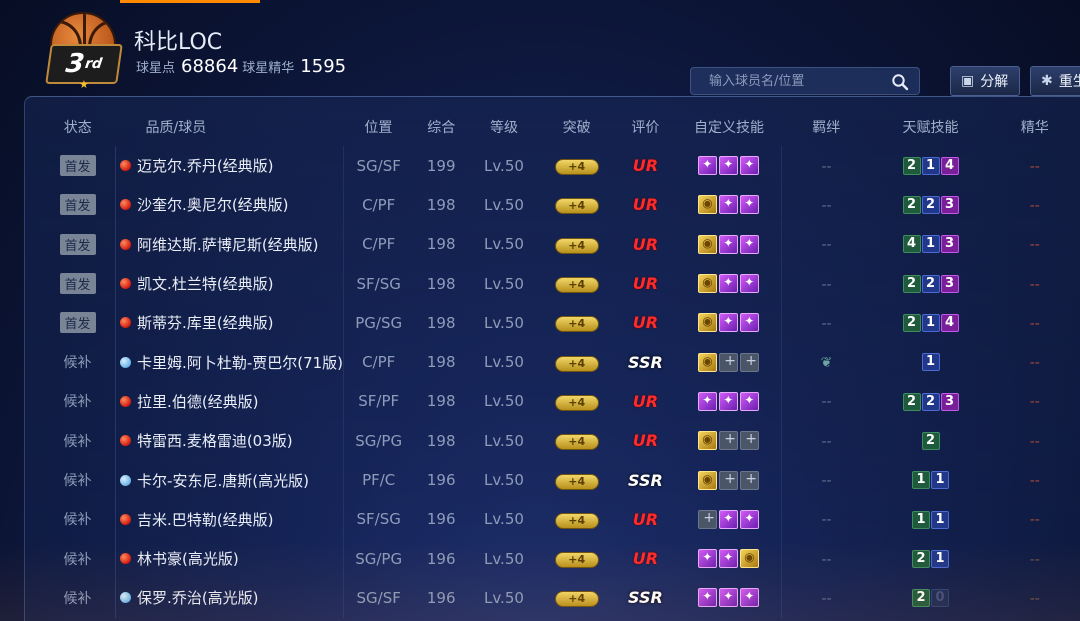  I want to click on table-row: 候补 拉里.伯德(经典版) SF/PF 198 Lv.50 +4 UR -- 223 --, so click(560, 401).